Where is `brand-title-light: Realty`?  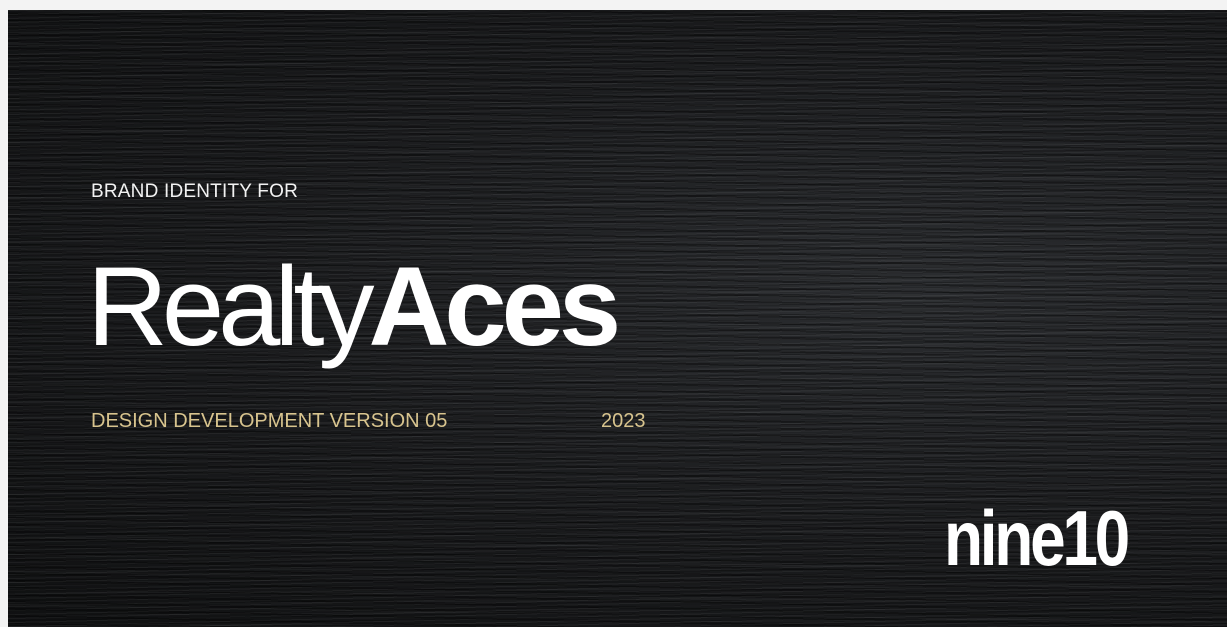
brand-title-light: Realty is located at coordinates (230, 306).